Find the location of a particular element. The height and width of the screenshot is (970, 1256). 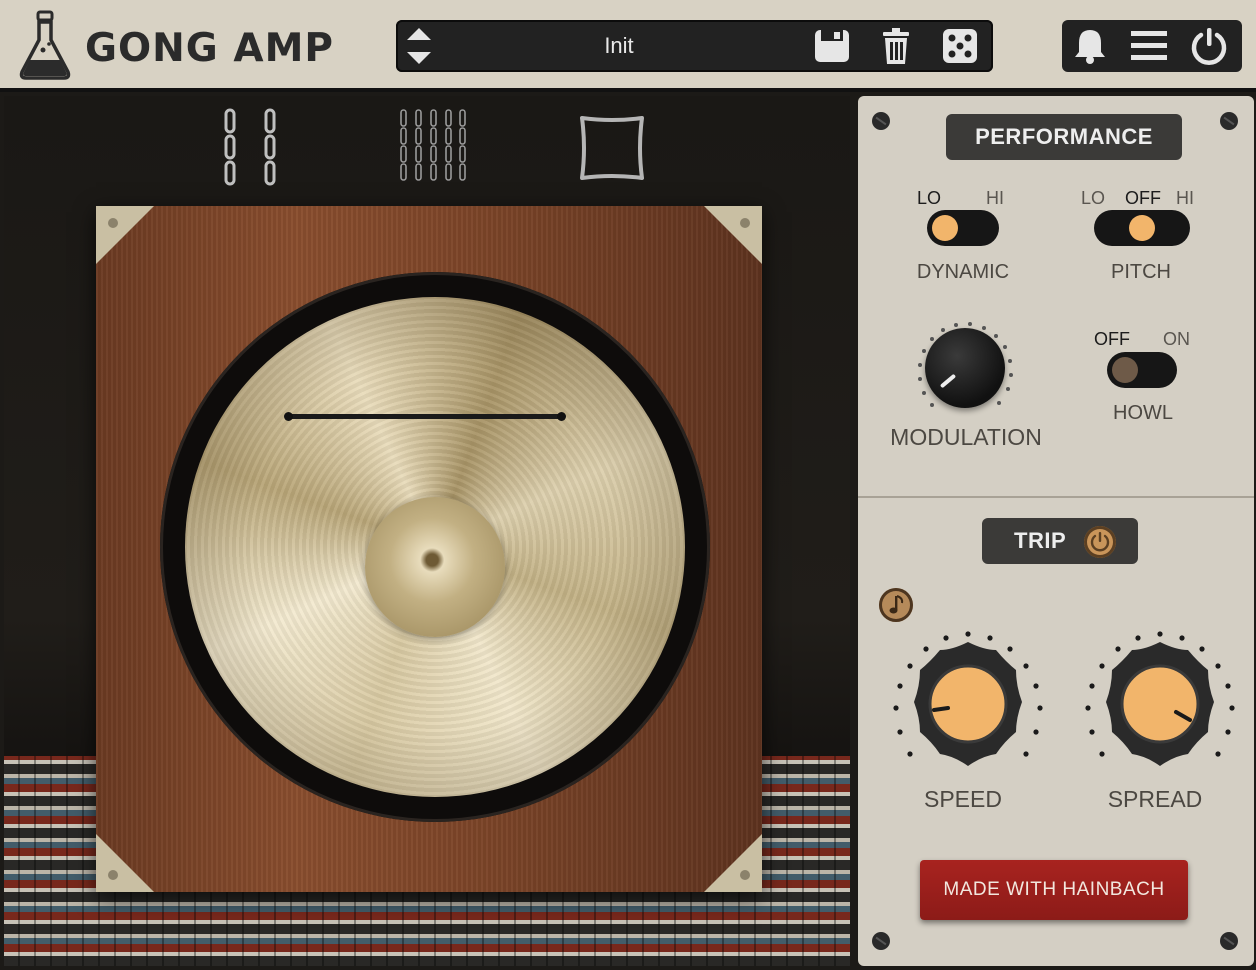

performance-section-label: PERFORMANCE is located at coordinates (1064, 137).